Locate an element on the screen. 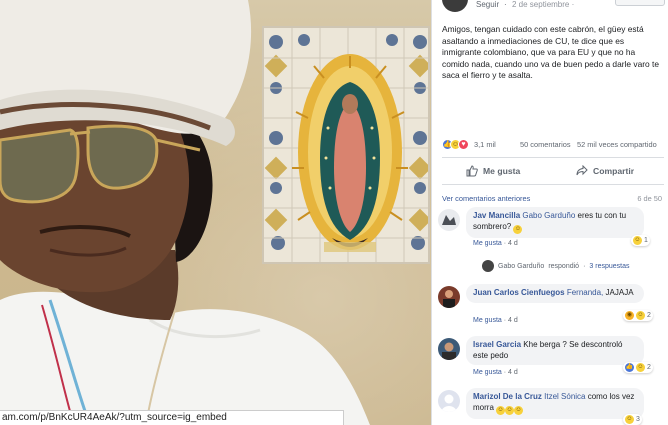 This screenshot has height=425, width=668. reply-author: Gabo Garduño is located at coordinates (521, 266).